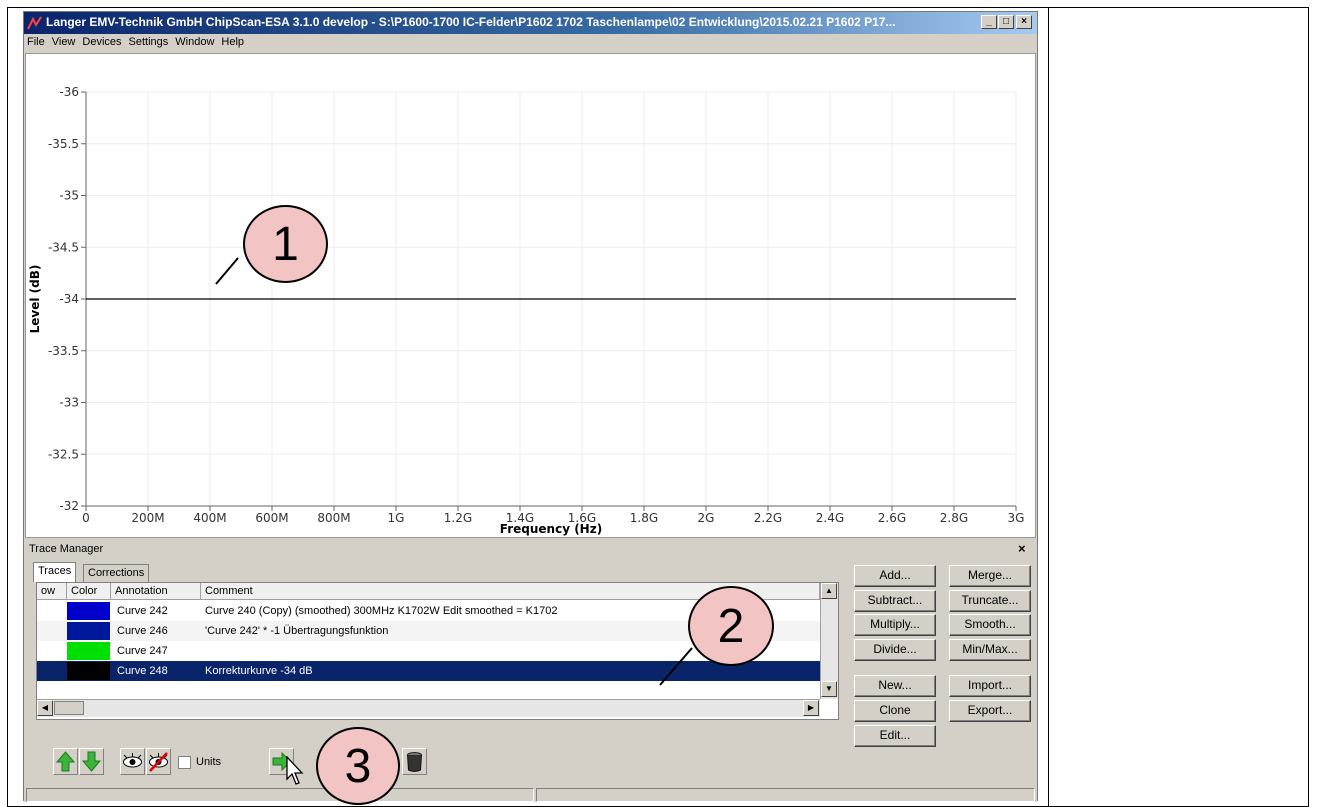  What do you see at coordinates (69, 92) in the screenshot?
I see `y-tick-label: -36` at bounding box center [69, 92].